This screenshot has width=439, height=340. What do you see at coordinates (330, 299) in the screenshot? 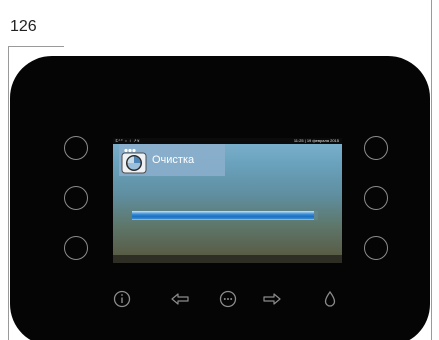
I see `water-drop-icon` at bounding box center [330, 299].